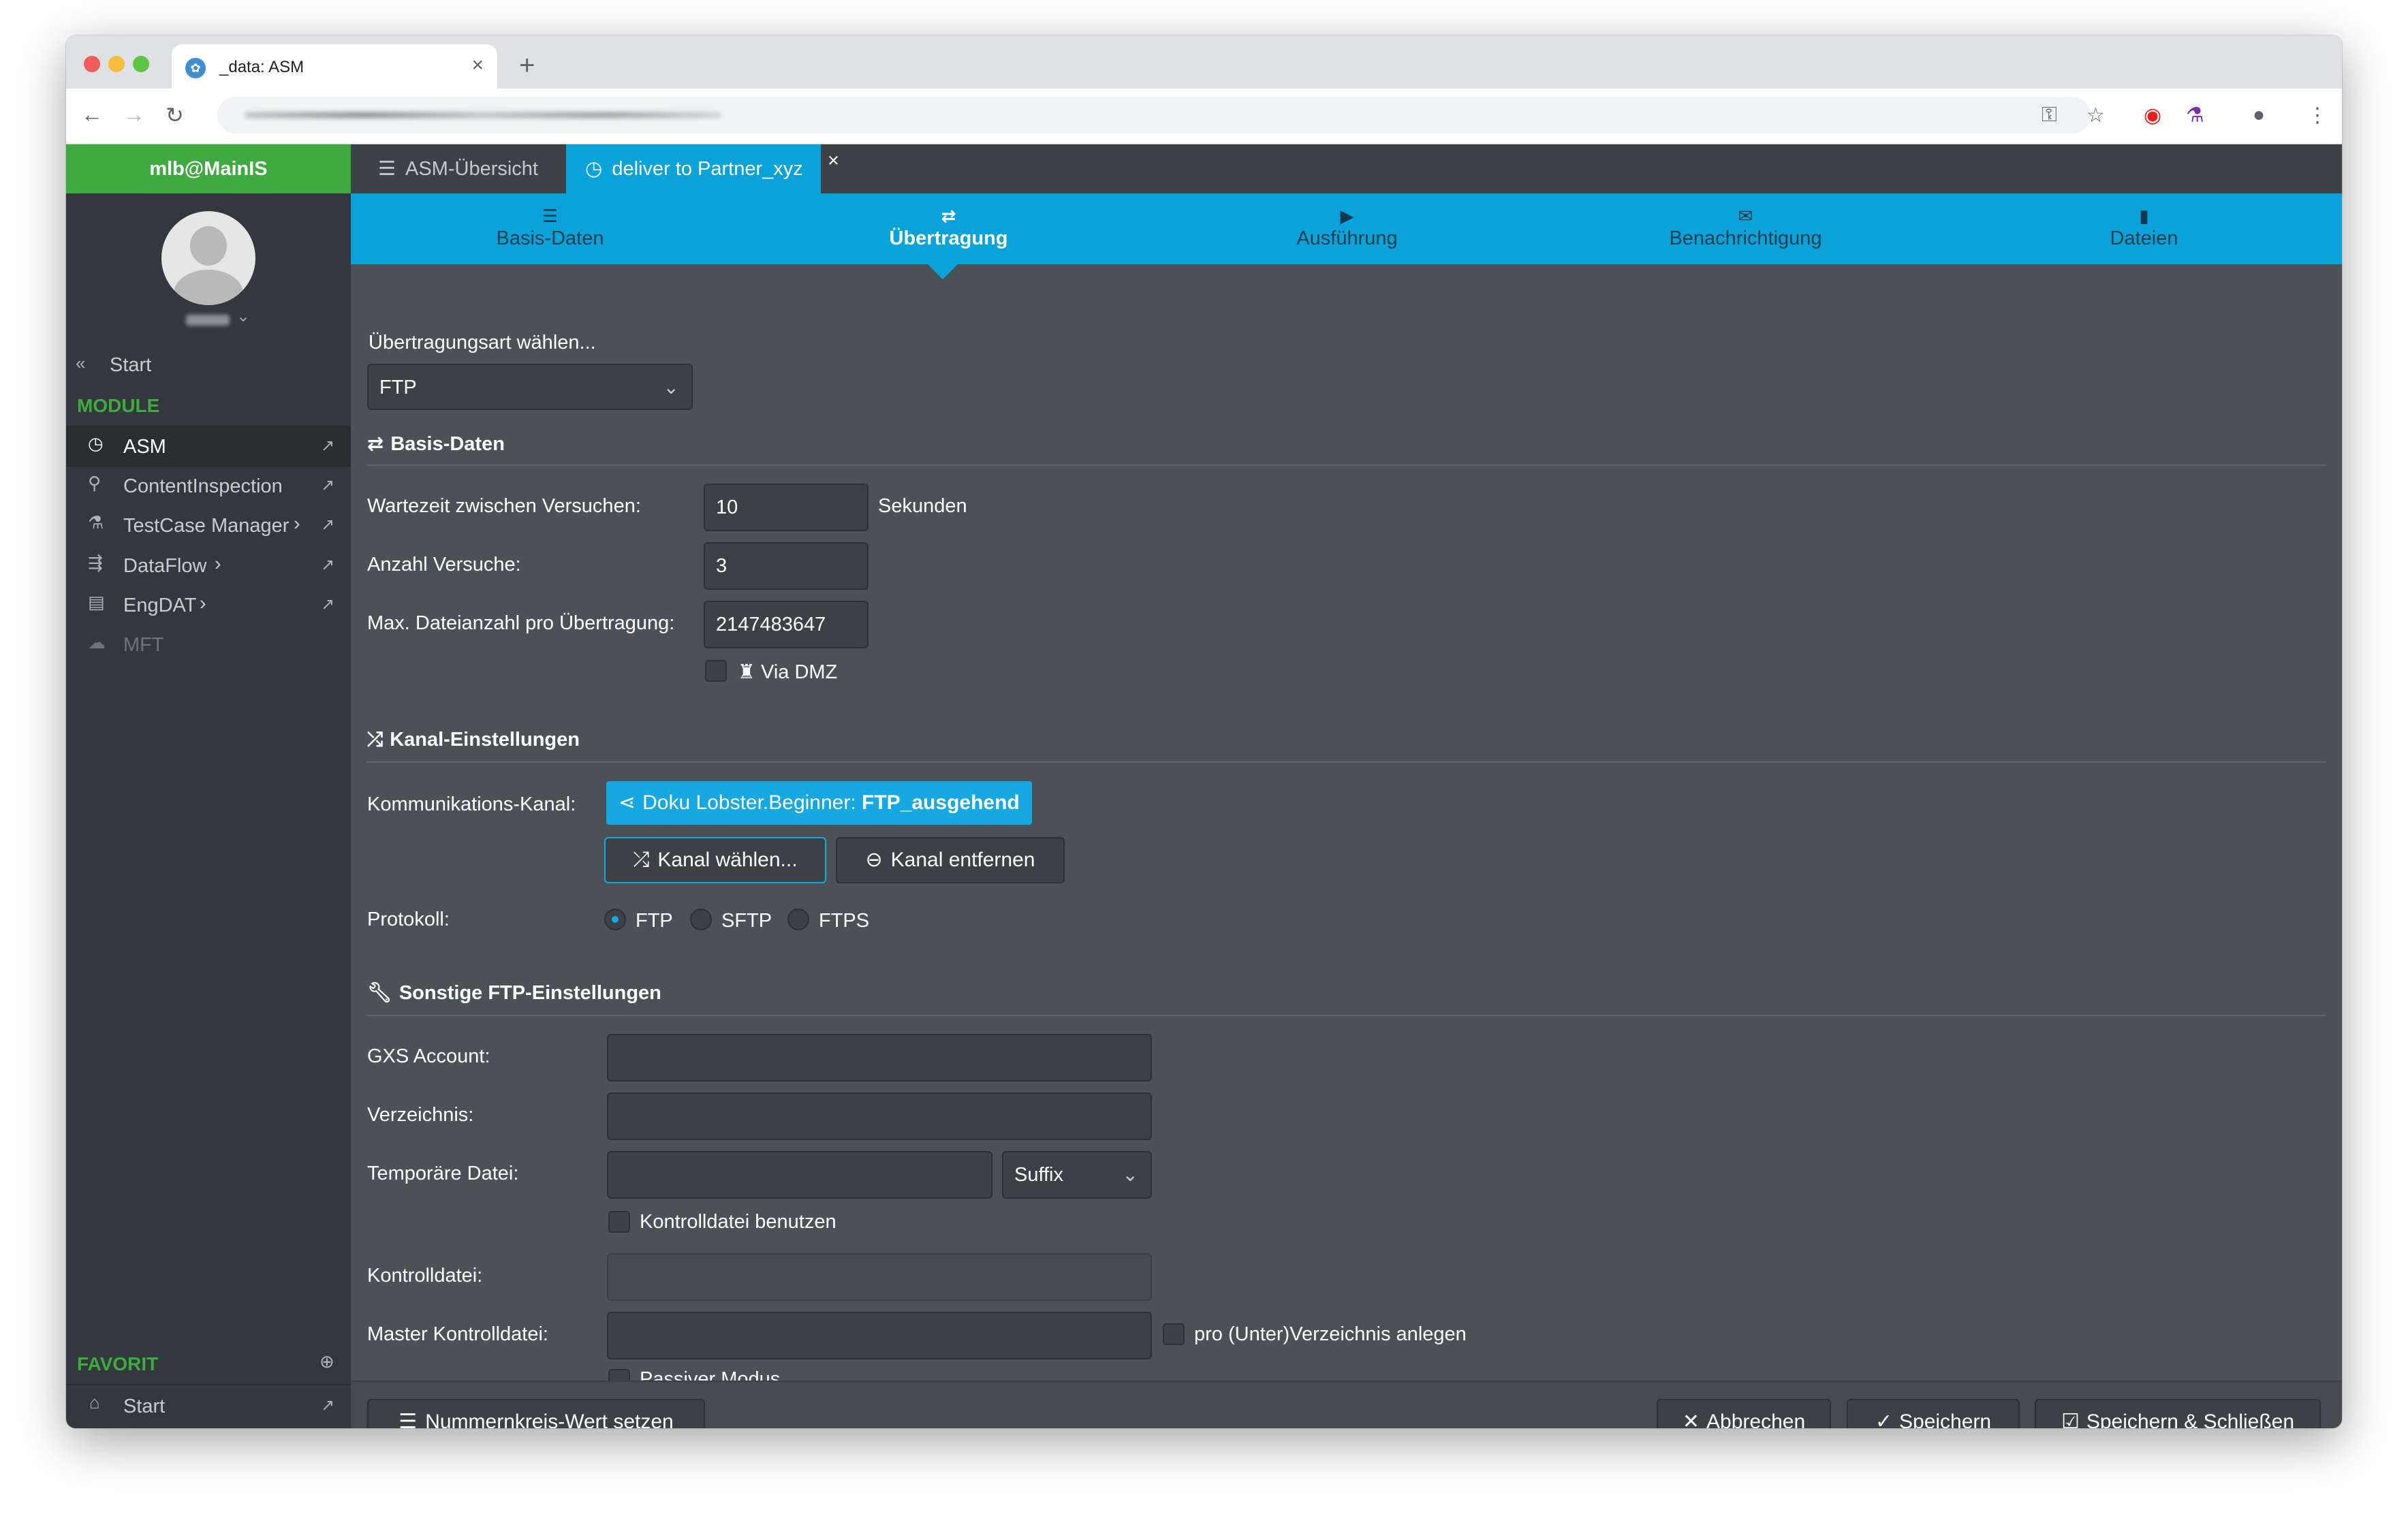  I want to click on sidebar-item-engdat: EngDAT, so click(159, 606).